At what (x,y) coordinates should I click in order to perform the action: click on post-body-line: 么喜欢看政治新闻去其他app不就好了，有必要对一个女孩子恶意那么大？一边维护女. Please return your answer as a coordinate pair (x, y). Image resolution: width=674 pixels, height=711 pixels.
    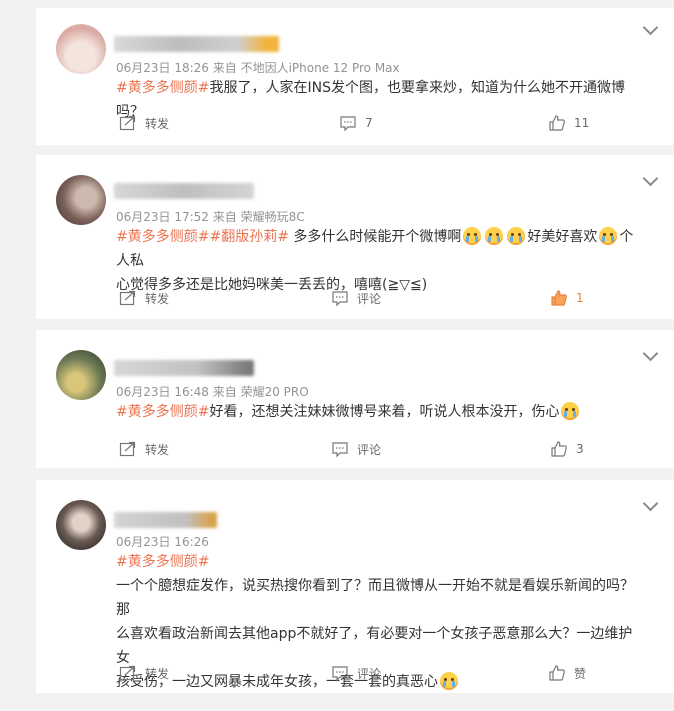
    Looking at the image, I should click on (374, 646).